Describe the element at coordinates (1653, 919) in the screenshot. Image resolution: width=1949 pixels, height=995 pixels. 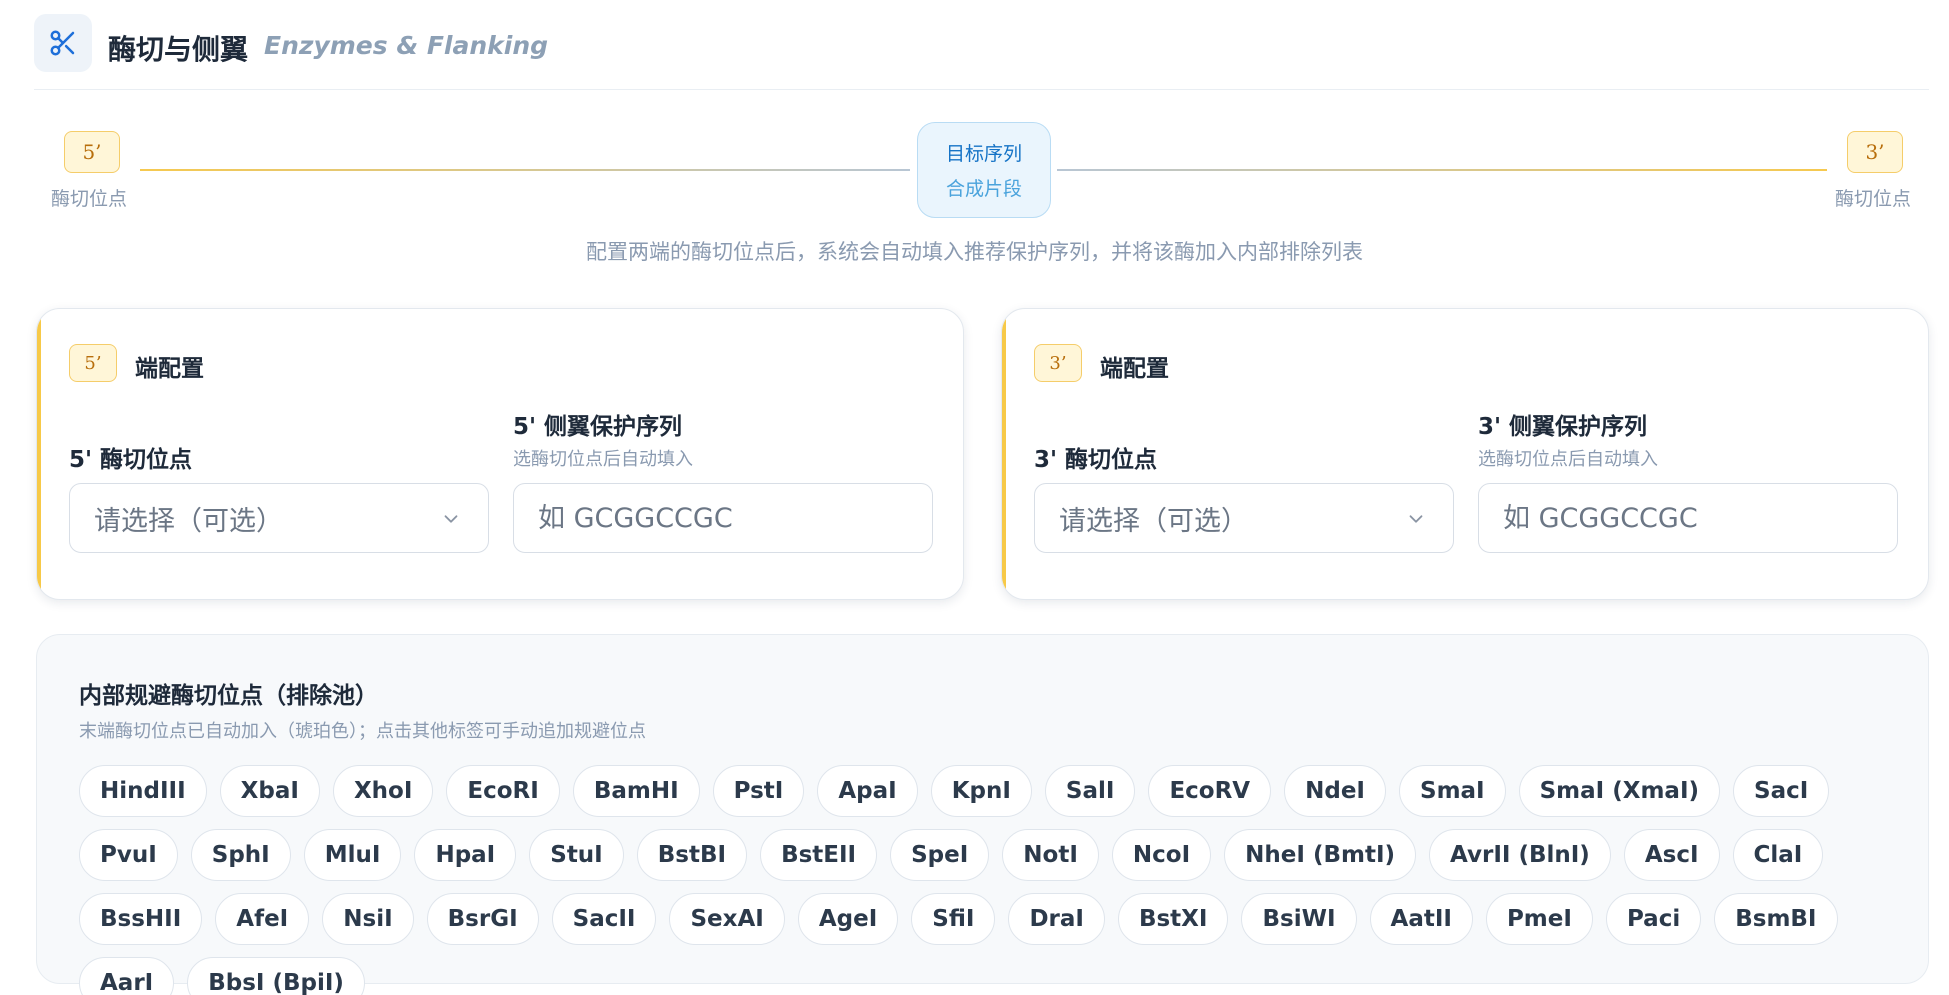
I see `enzyme-tag: Paci` at that location.